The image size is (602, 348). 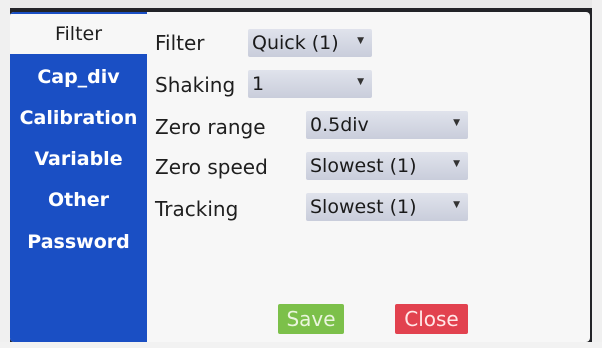 I want to click on sidebar-item-label: Other, so click(x=78, y=200).